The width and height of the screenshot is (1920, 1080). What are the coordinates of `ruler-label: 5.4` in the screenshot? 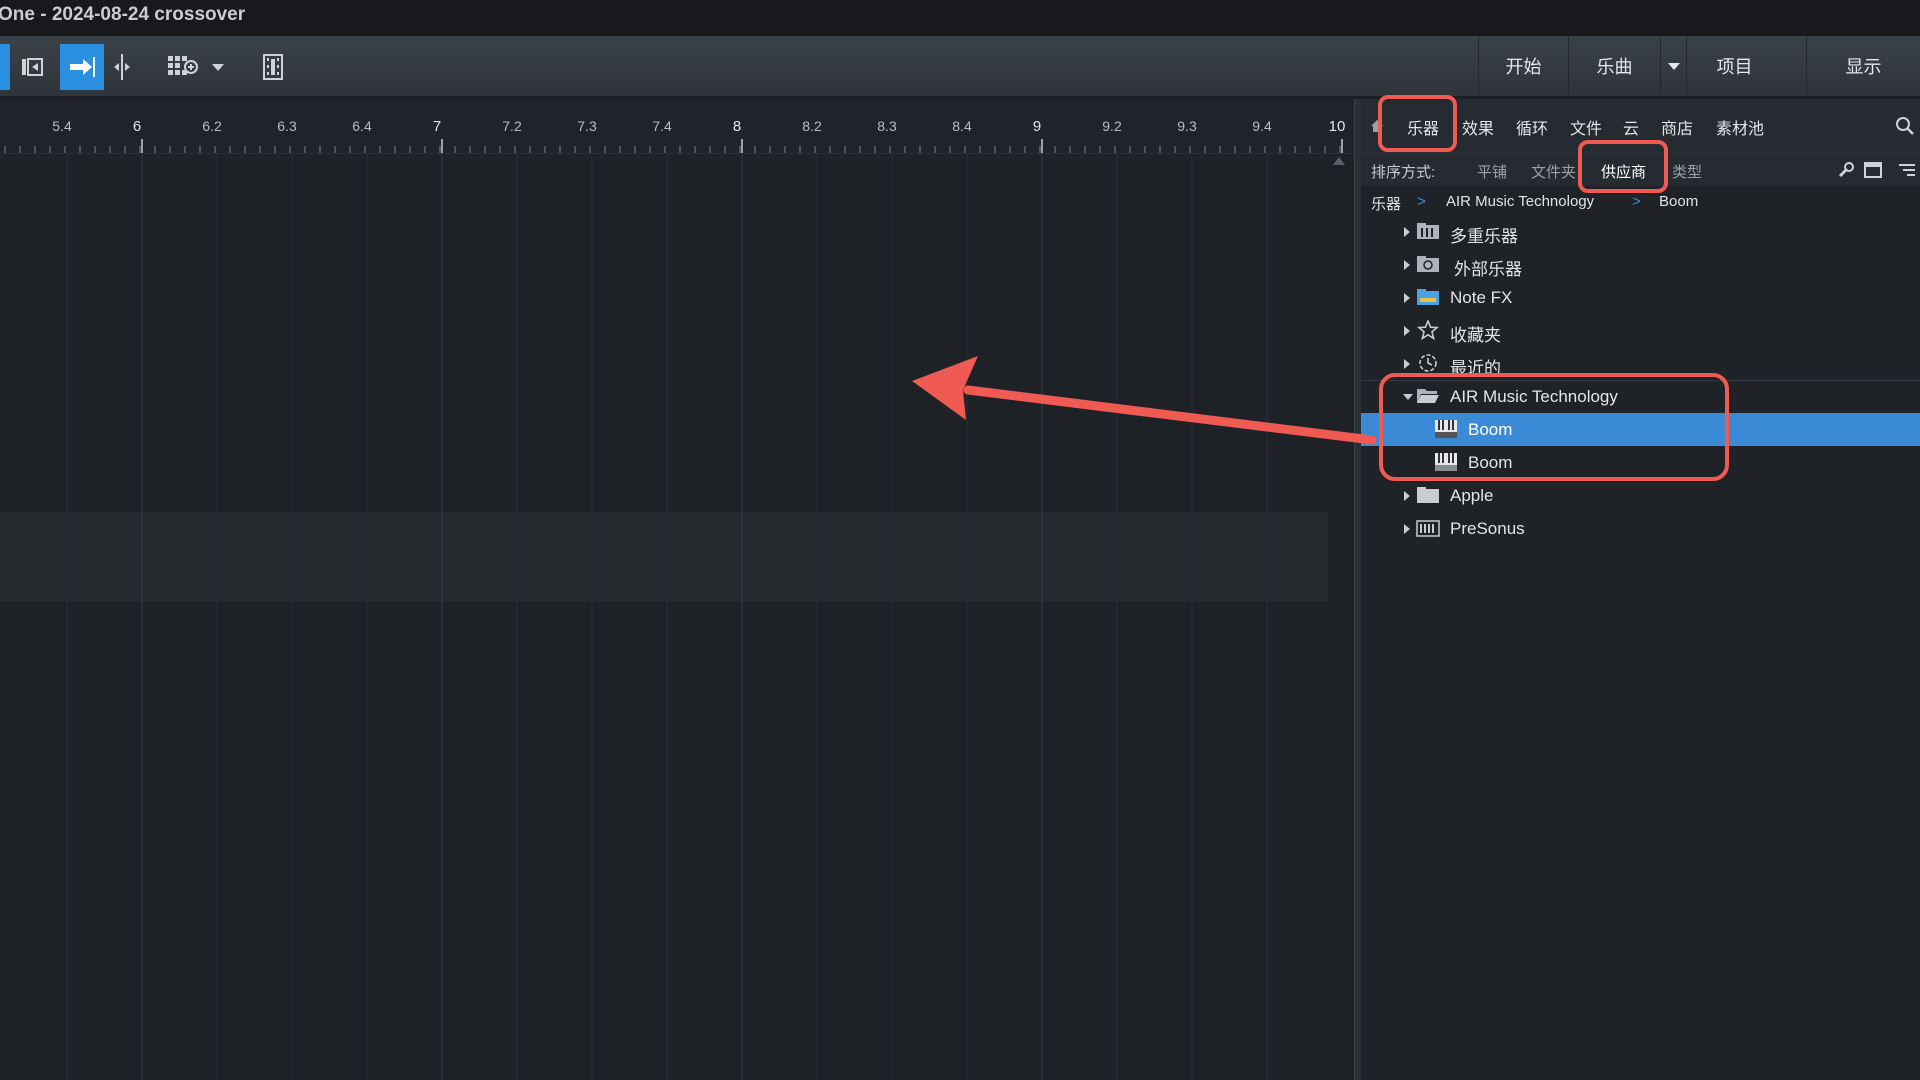 It's located at (62, 126).